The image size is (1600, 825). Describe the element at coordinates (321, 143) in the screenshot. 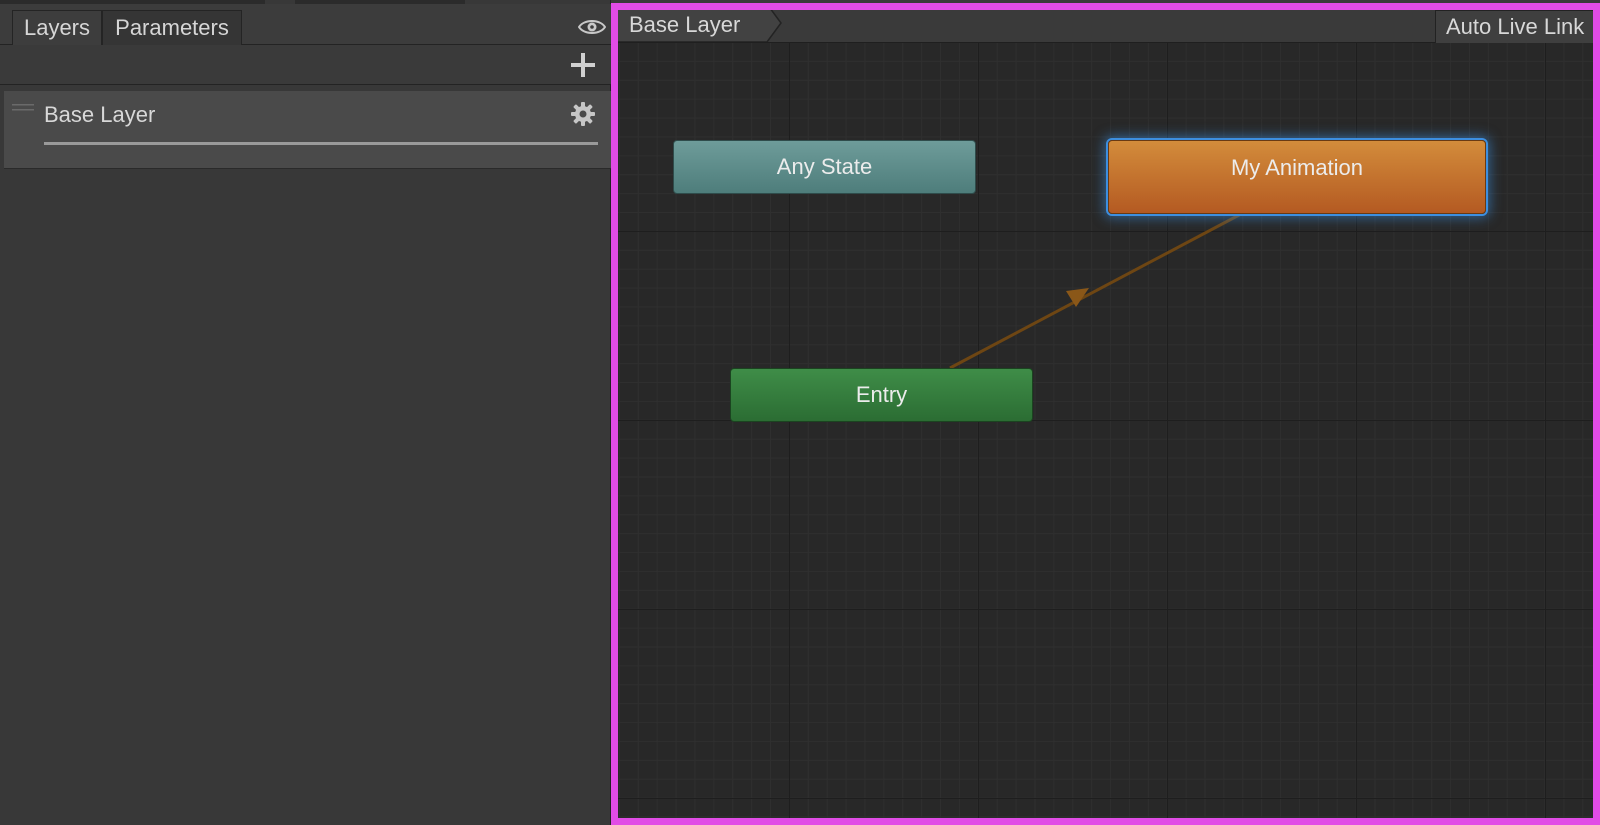

I see `layer-weight-bar` at that location.